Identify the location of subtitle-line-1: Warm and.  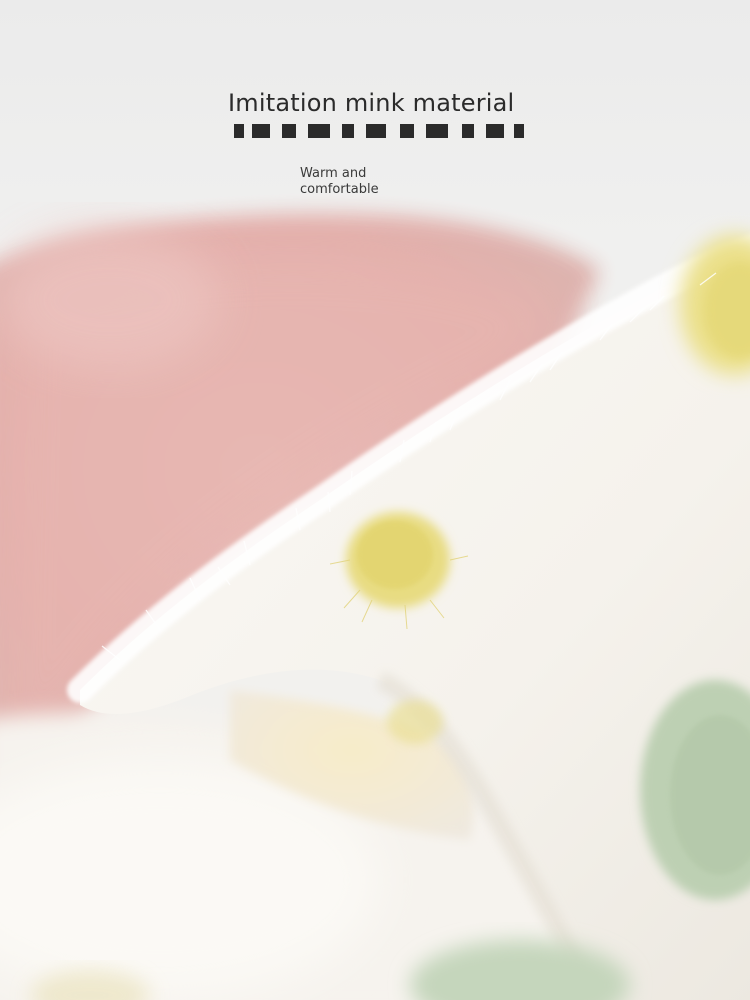
(333, 173).